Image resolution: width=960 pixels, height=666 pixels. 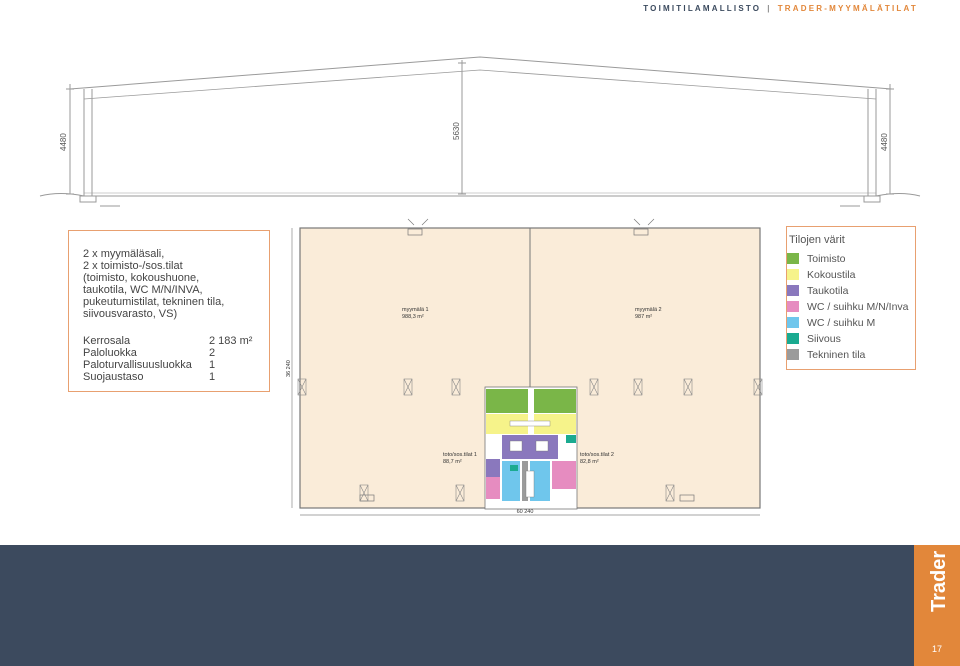 What do you see at coordinates (415, 310) in the screenshot?
I see `store1-name: myymälä 1` at bounding box center [415, 310].